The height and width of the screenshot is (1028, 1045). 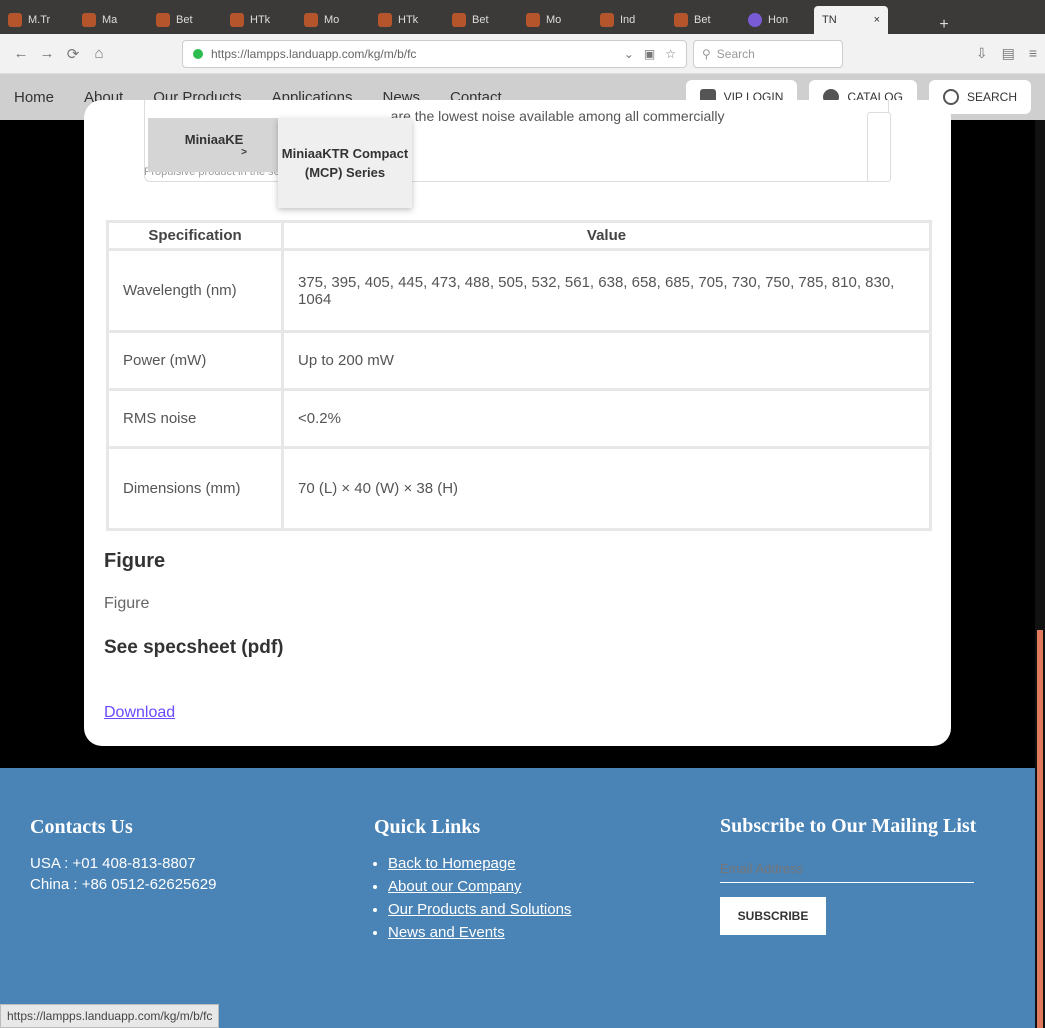 I want to click on summary-scrollbar, so click(x=879, y=147).